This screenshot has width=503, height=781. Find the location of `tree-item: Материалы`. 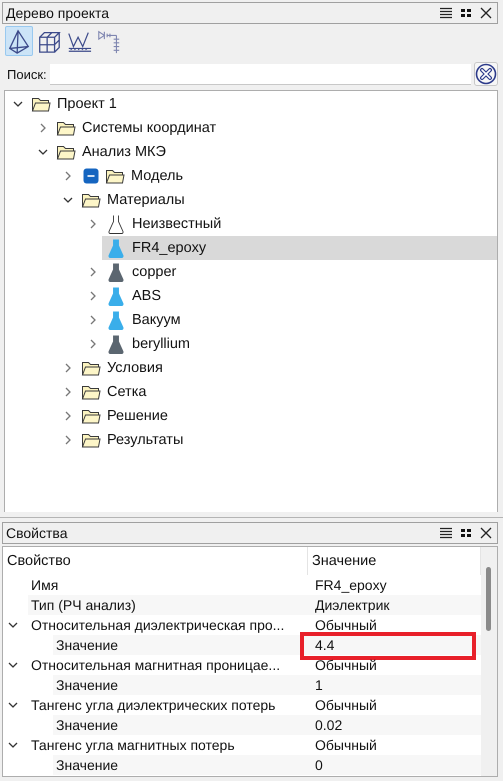

tree-item: Материалы is located at coordinates (287, 200).